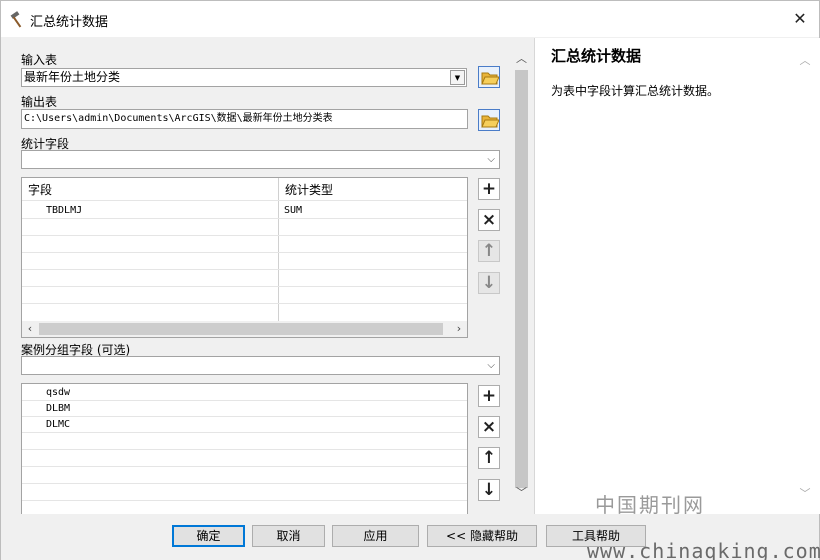  I want to click on input-table-label: 输入表, so click(39, 60).